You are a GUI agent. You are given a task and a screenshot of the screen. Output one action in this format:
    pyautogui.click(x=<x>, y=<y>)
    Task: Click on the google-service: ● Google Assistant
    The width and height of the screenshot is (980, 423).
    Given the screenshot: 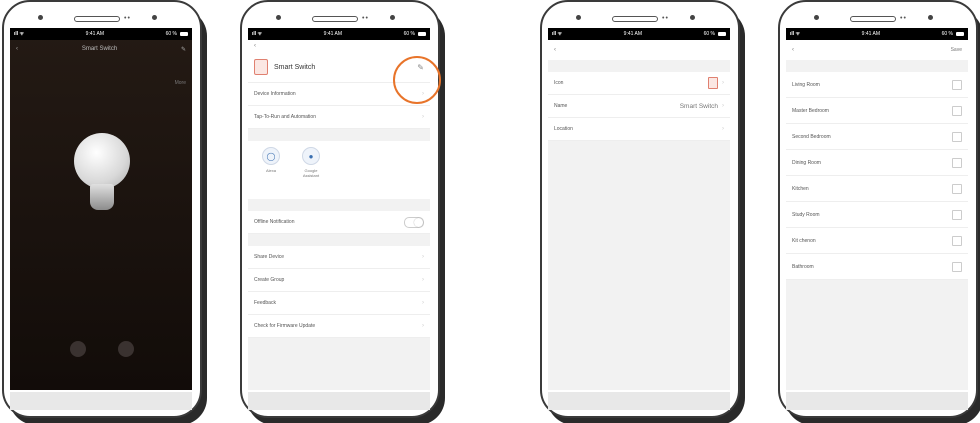 What is the action you would take?
    pyautogui.click(x=311, y=162)
    